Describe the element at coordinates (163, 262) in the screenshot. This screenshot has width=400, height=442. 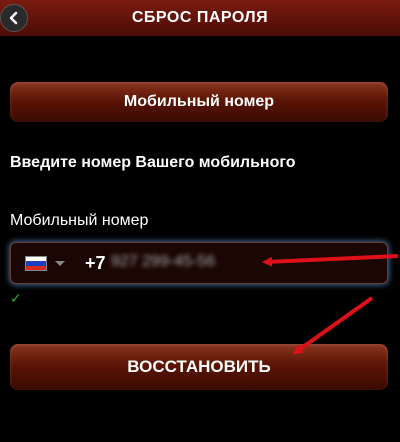
I see `phone-input: 927 299-45-56` at that location.